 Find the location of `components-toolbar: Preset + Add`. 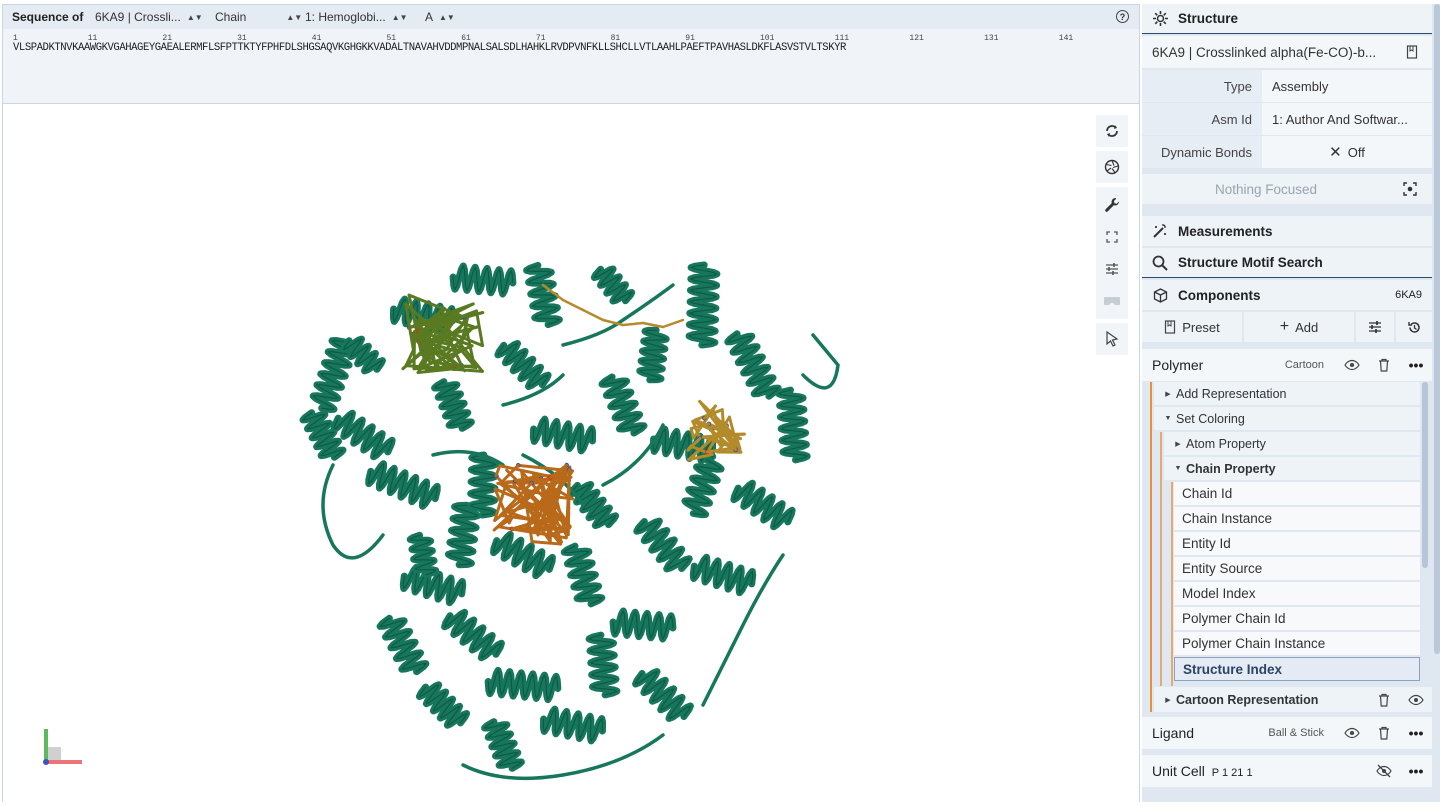

components-toolbar: Preset + Add is located at coordinates (1287, 327).